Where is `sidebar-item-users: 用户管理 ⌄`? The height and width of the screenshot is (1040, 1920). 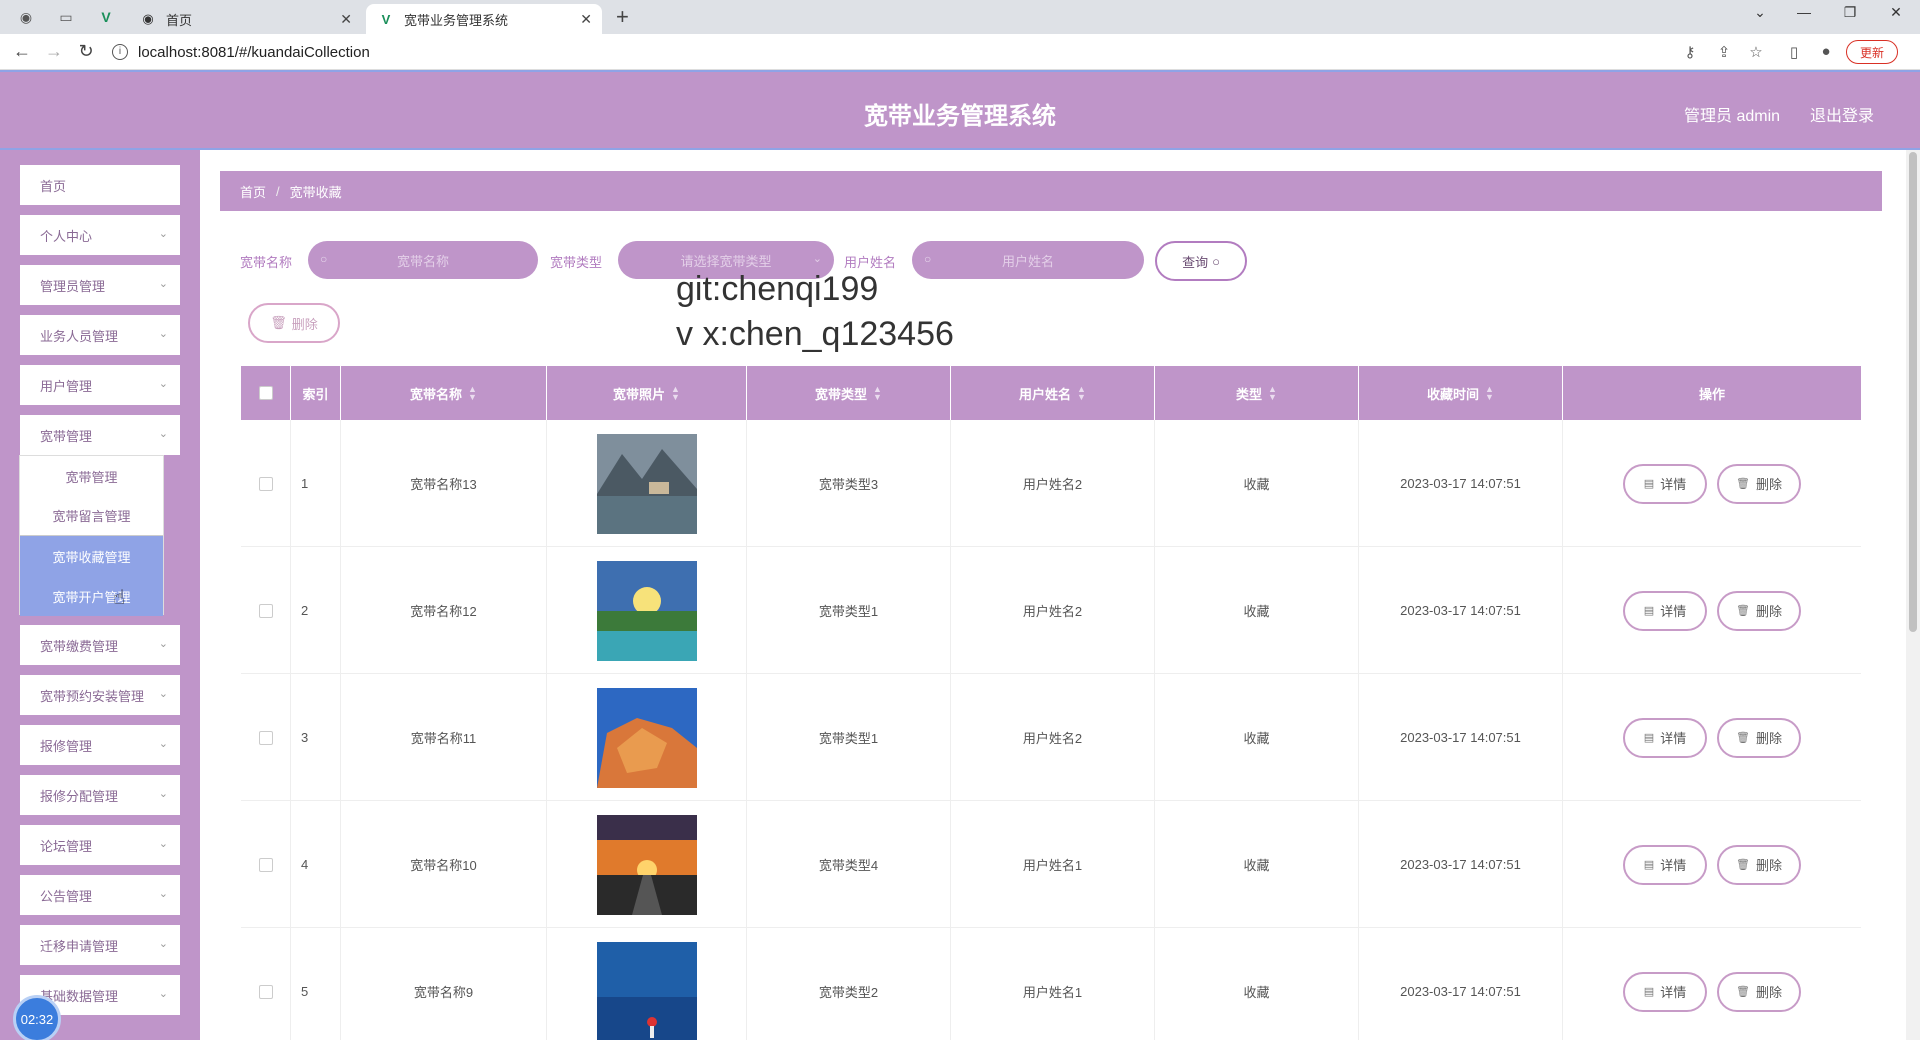
sidebar-item-users: 用户管理 ⌄ is located at coordinates (100, 385).